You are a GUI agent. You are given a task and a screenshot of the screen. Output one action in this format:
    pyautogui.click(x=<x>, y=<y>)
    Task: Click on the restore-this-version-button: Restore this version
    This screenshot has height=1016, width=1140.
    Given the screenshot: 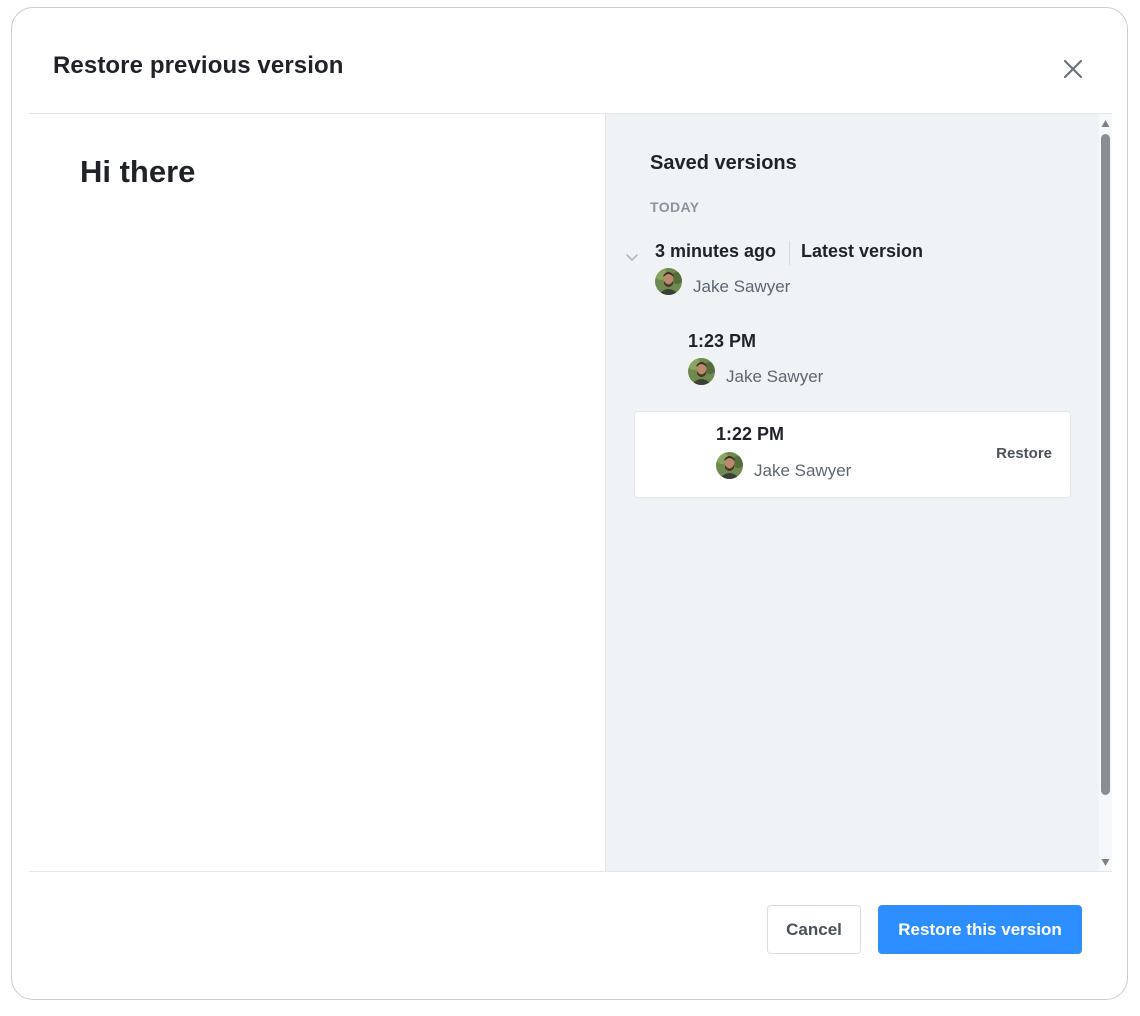 What is the action you would take?
    pyautogui.click(x=980, y=929)
    